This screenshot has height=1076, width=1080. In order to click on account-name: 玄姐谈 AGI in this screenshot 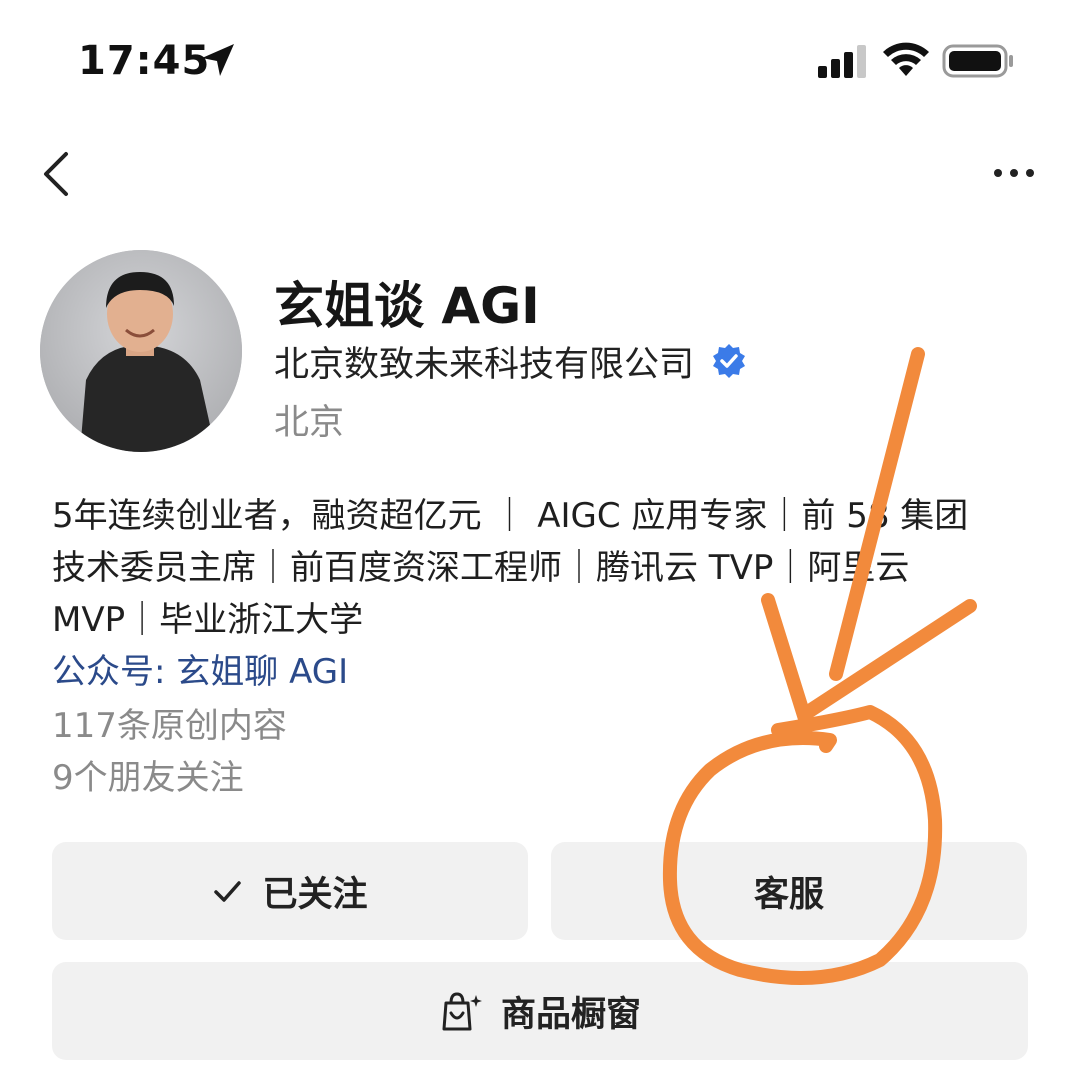, I will do `click(407, 306)`.